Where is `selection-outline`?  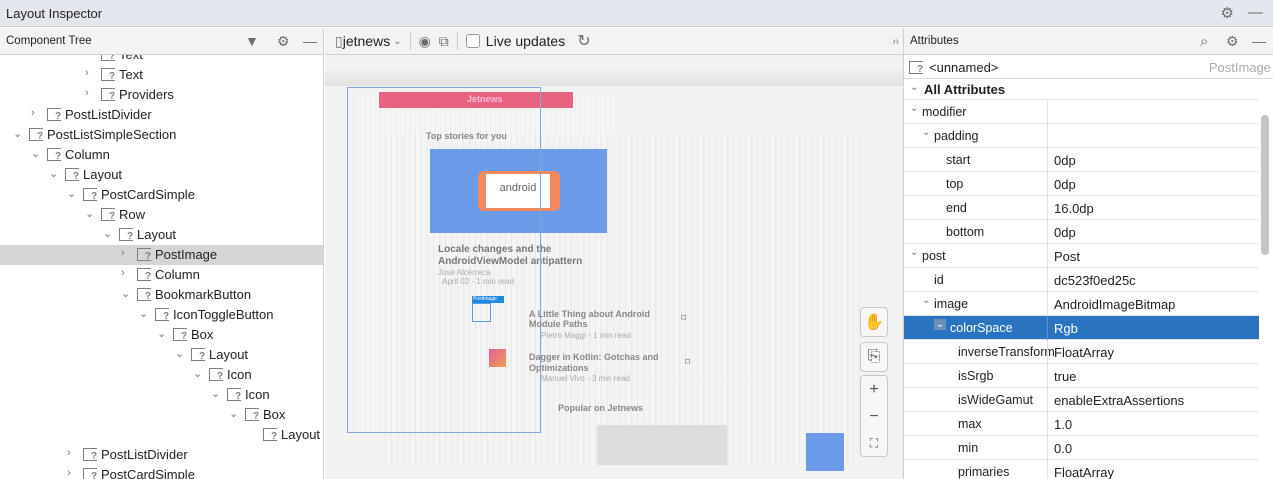
selection-outline is located at coordinates (444, 260).